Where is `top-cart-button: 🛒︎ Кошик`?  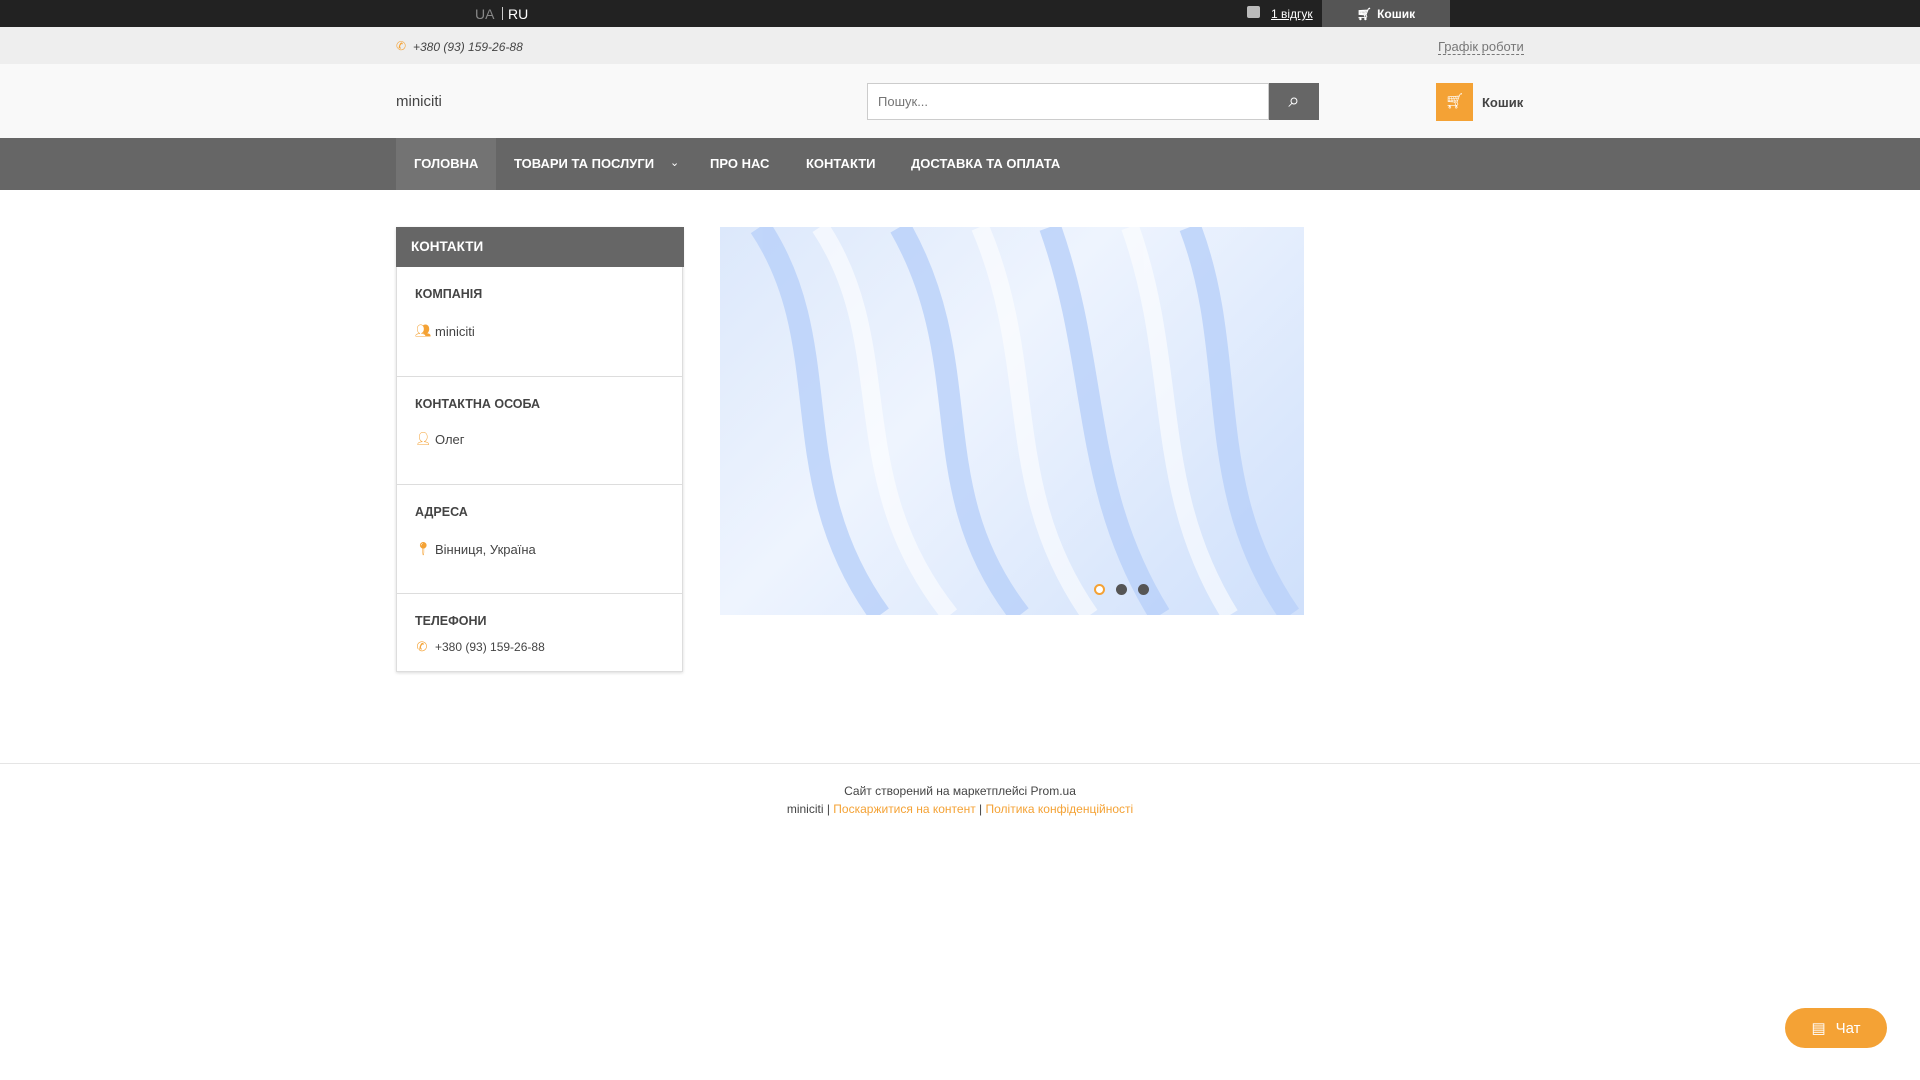
top-cart-button: 🛒︎ Кошик is located at coordinates (1386, 13).